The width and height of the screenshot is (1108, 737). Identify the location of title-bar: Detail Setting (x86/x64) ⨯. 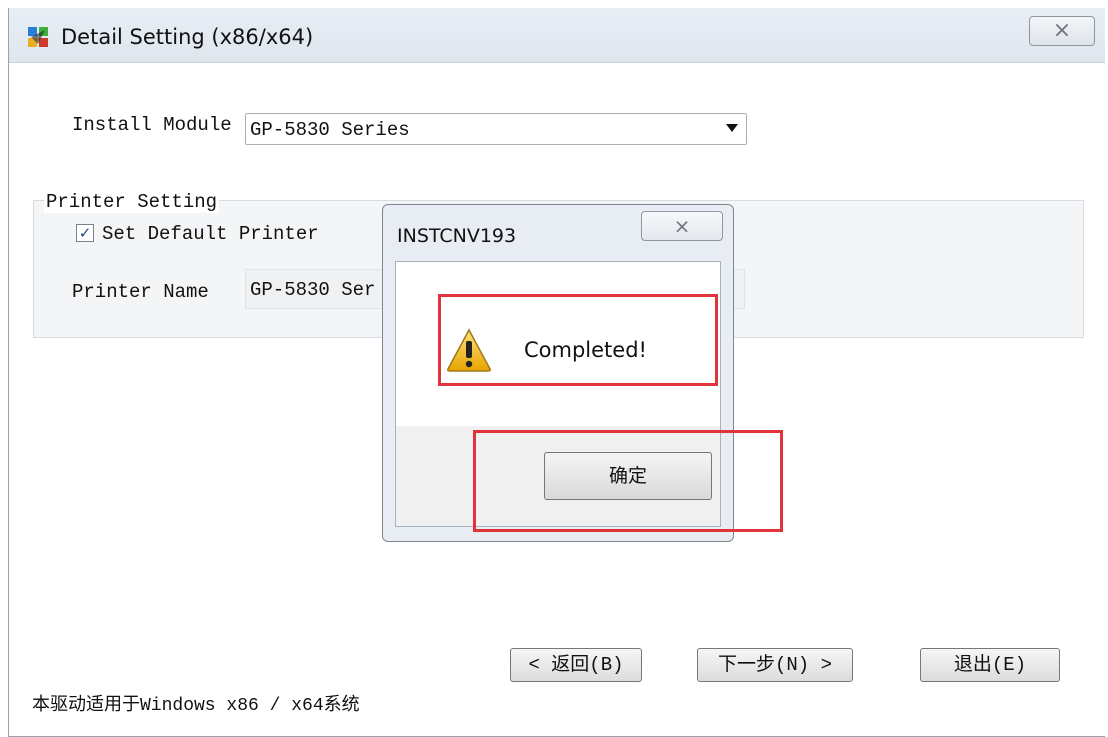
(557, 35).